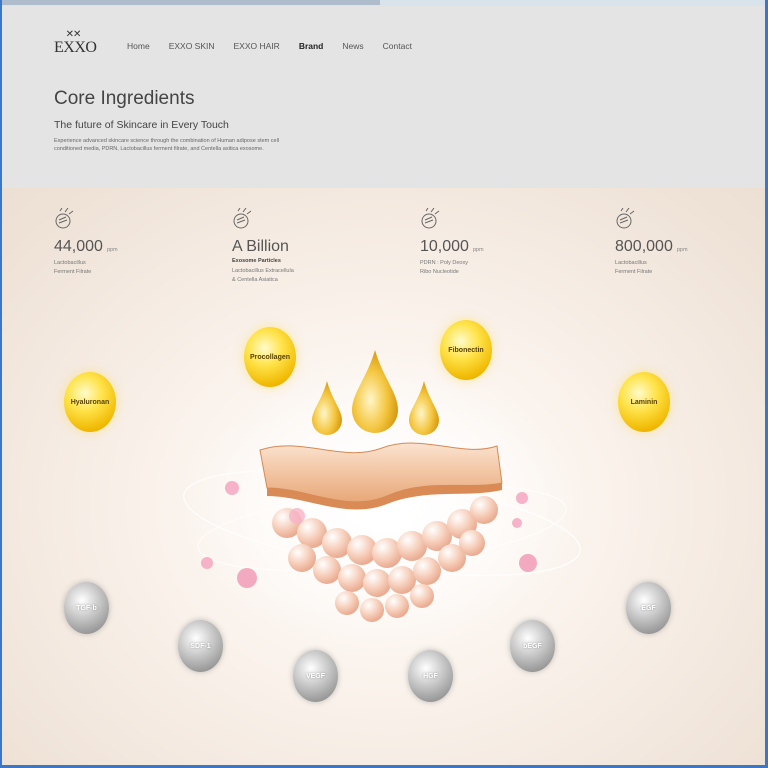 This screenshot has width=768, height=768. Describe the element at coordinates (648, 608) in the screenshot. I see `growth-factor-egf: EGF` at that location.